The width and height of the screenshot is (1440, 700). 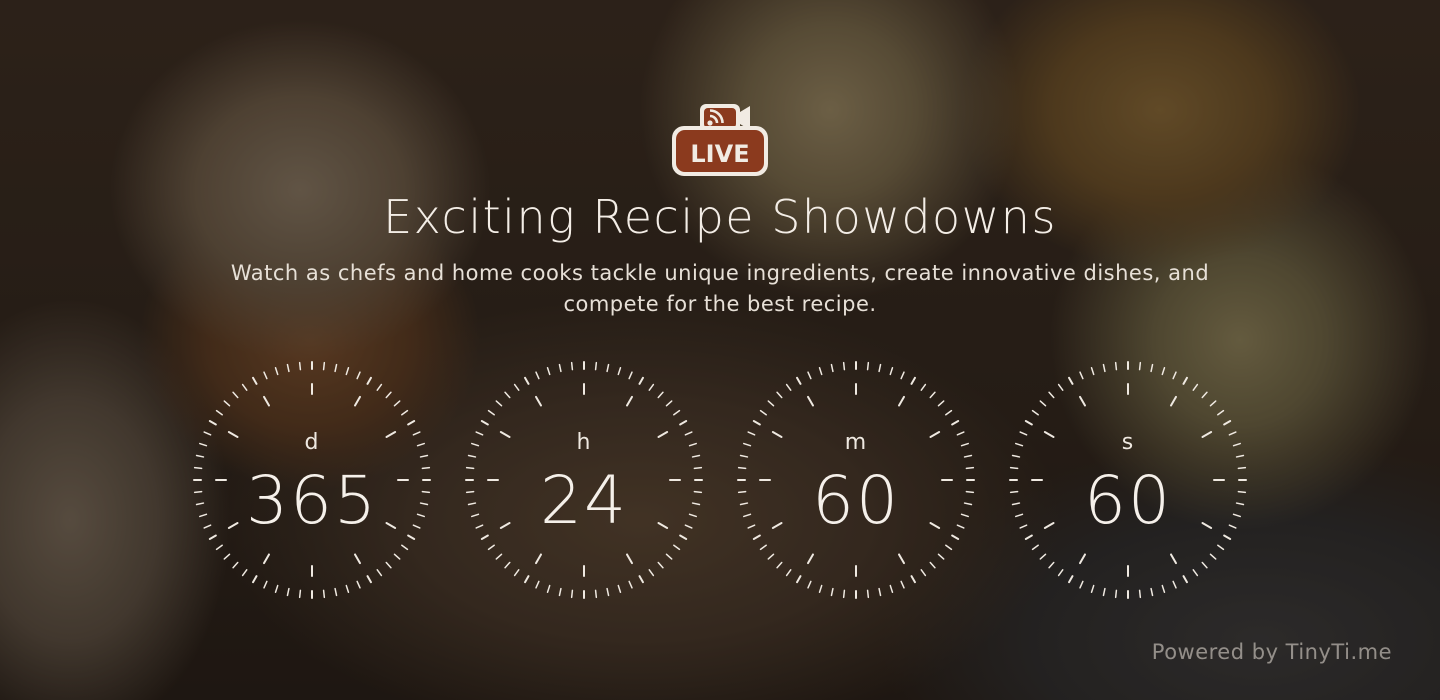 I want to click on countdown-value: 24, so click(x=584, y=500).